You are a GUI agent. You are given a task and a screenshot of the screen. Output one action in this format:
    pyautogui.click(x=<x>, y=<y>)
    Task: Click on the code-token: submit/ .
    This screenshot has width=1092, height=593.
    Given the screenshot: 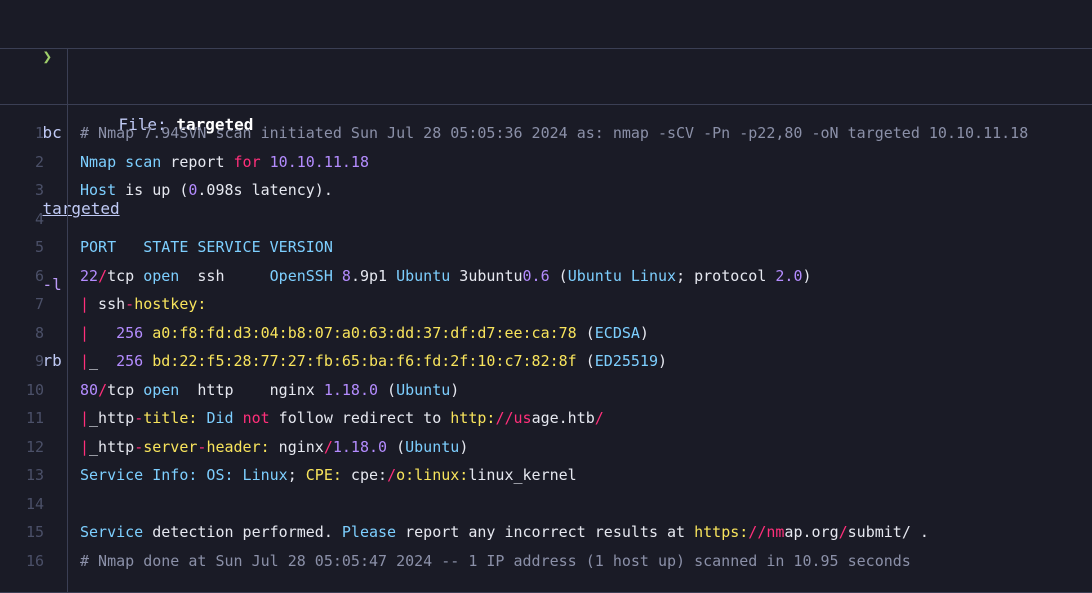 What is the action you would take?
    pyautogui.click(x=888, y=532)
    